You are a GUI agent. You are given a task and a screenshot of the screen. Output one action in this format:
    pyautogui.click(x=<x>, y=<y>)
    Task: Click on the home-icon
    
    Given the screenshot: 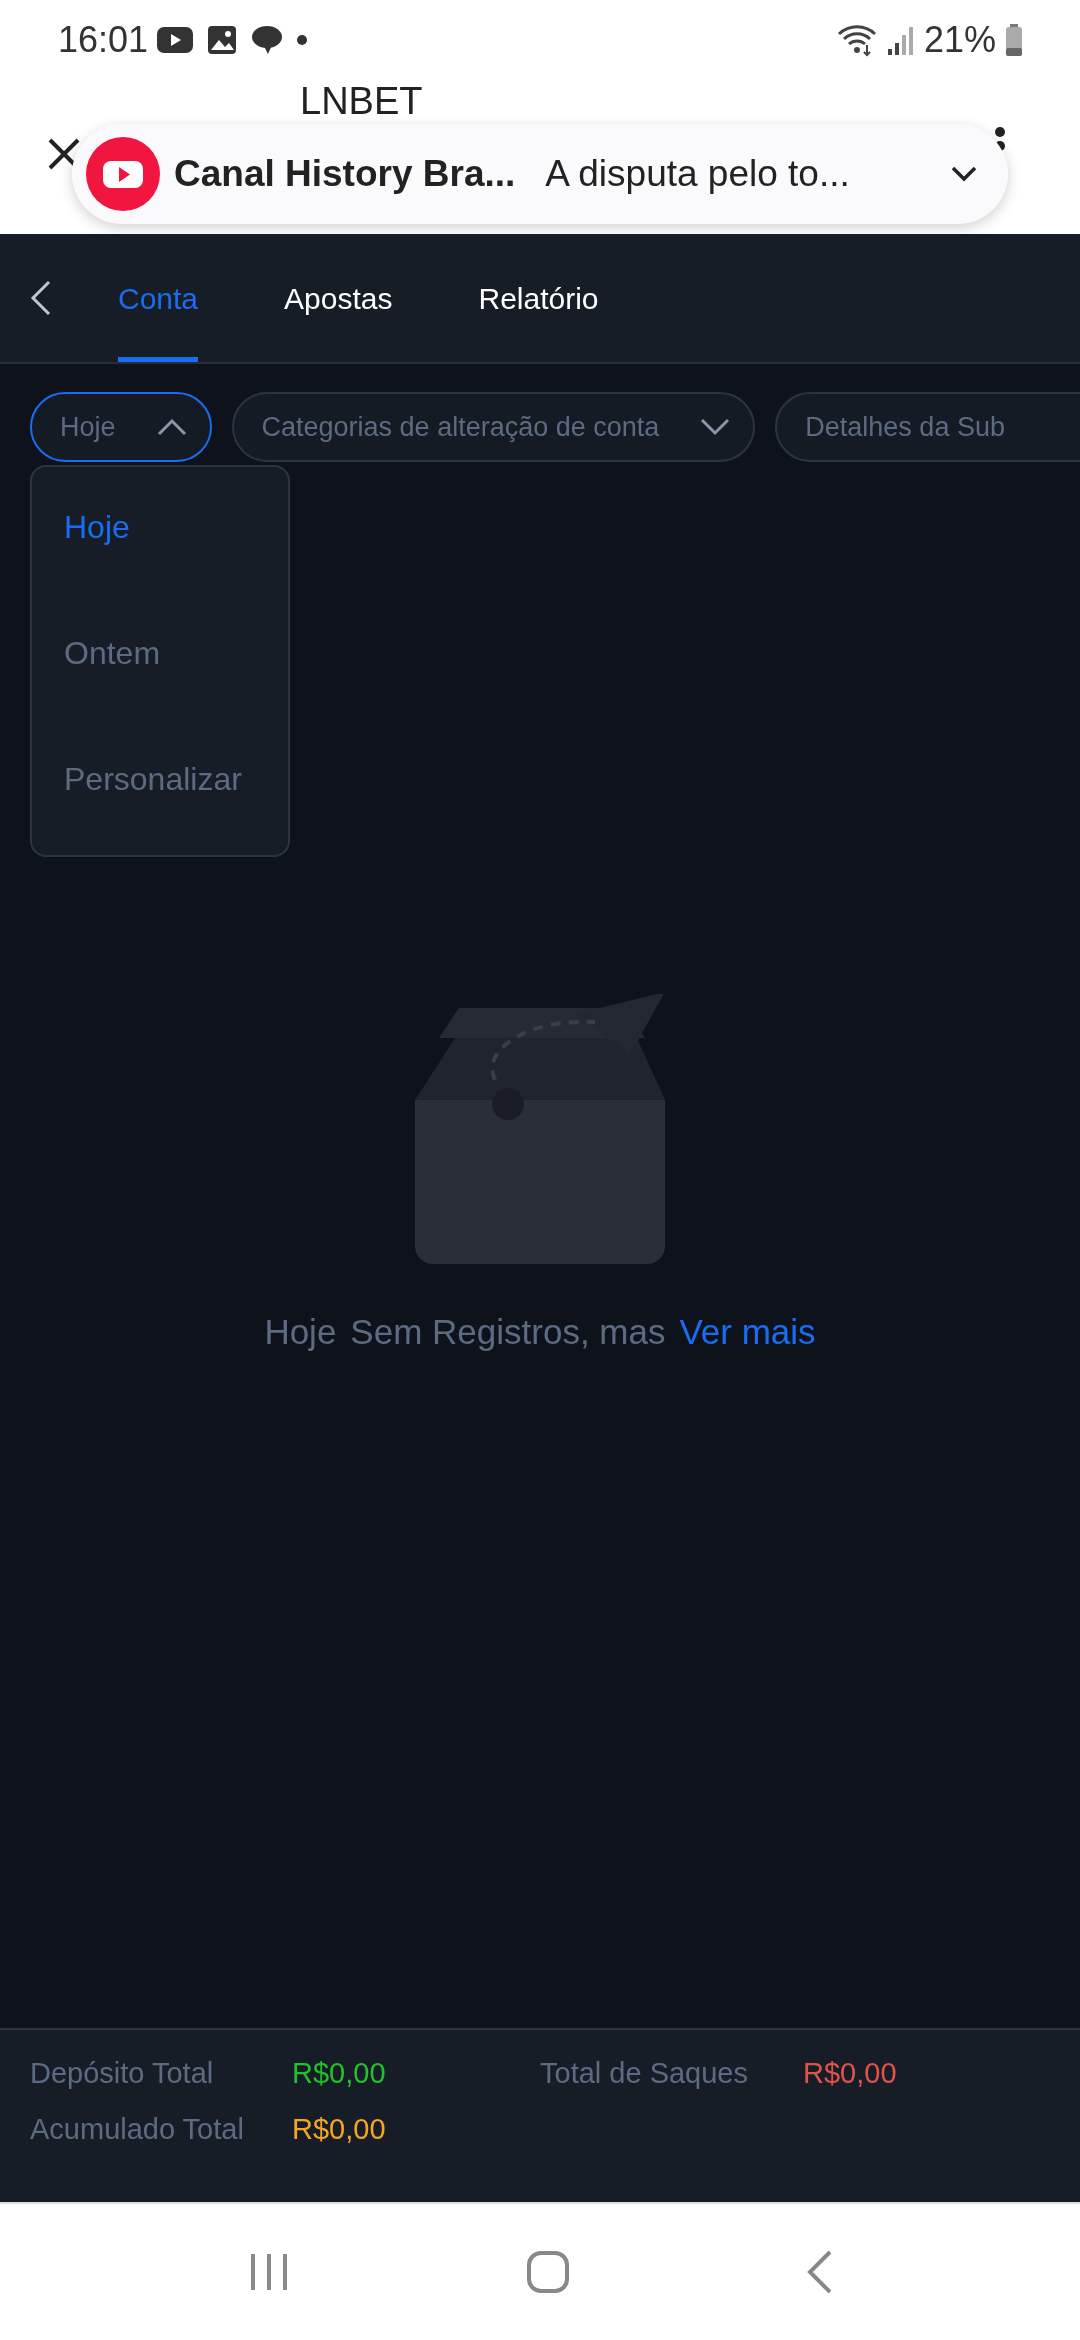 What is the action you would take?
    pyautogui.click(x=548, y=2272)
    